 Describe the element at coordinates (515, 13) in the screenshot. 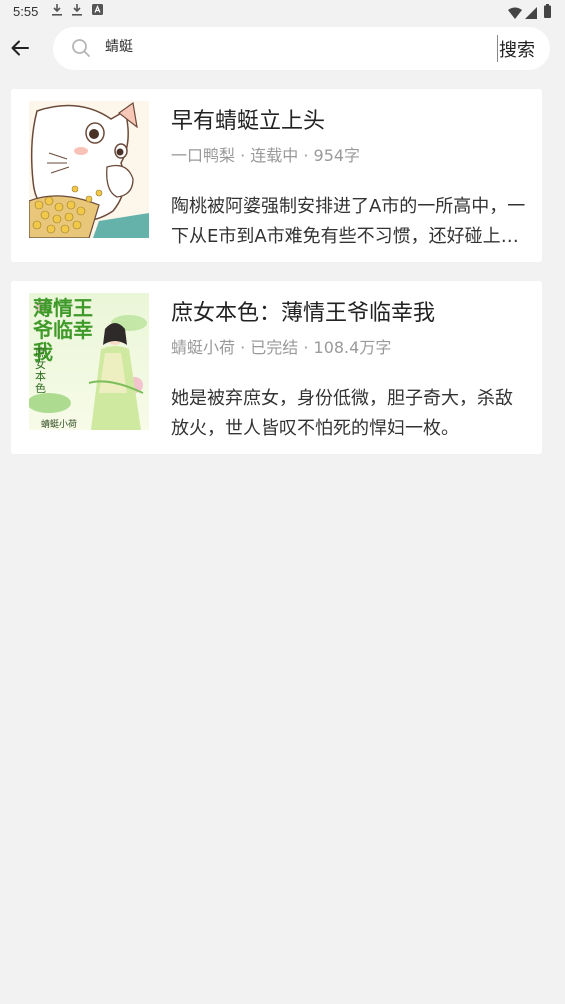

I see `wifi-icon` at that location.